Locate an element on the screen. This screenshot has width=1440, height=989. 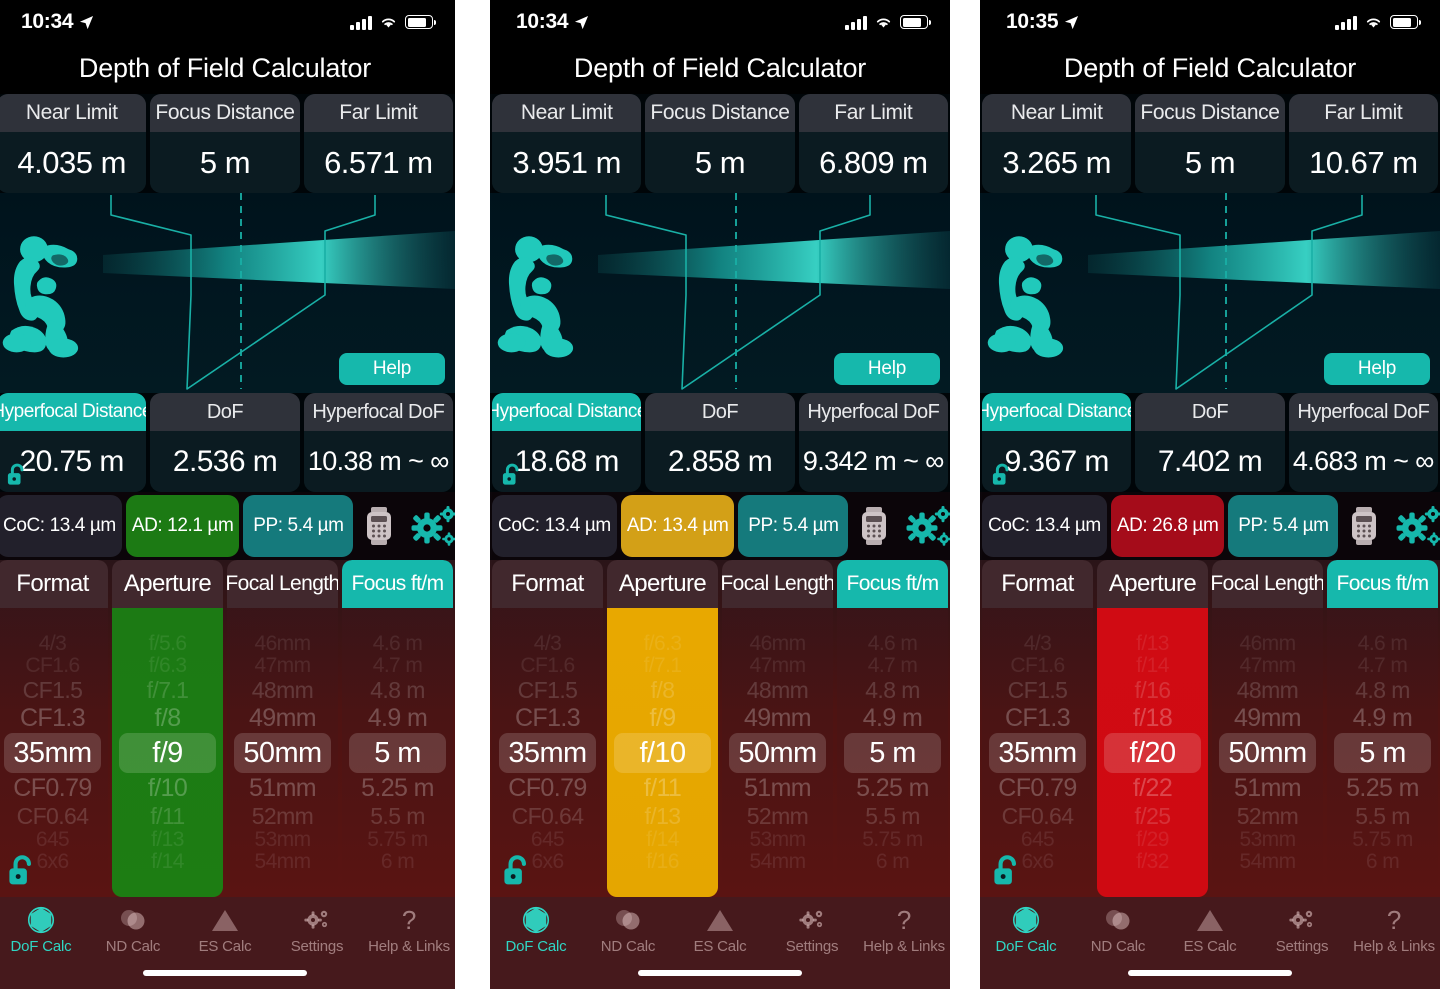
coc-chip: CoC: 13.4 µm is located at coordinates (61, 526).